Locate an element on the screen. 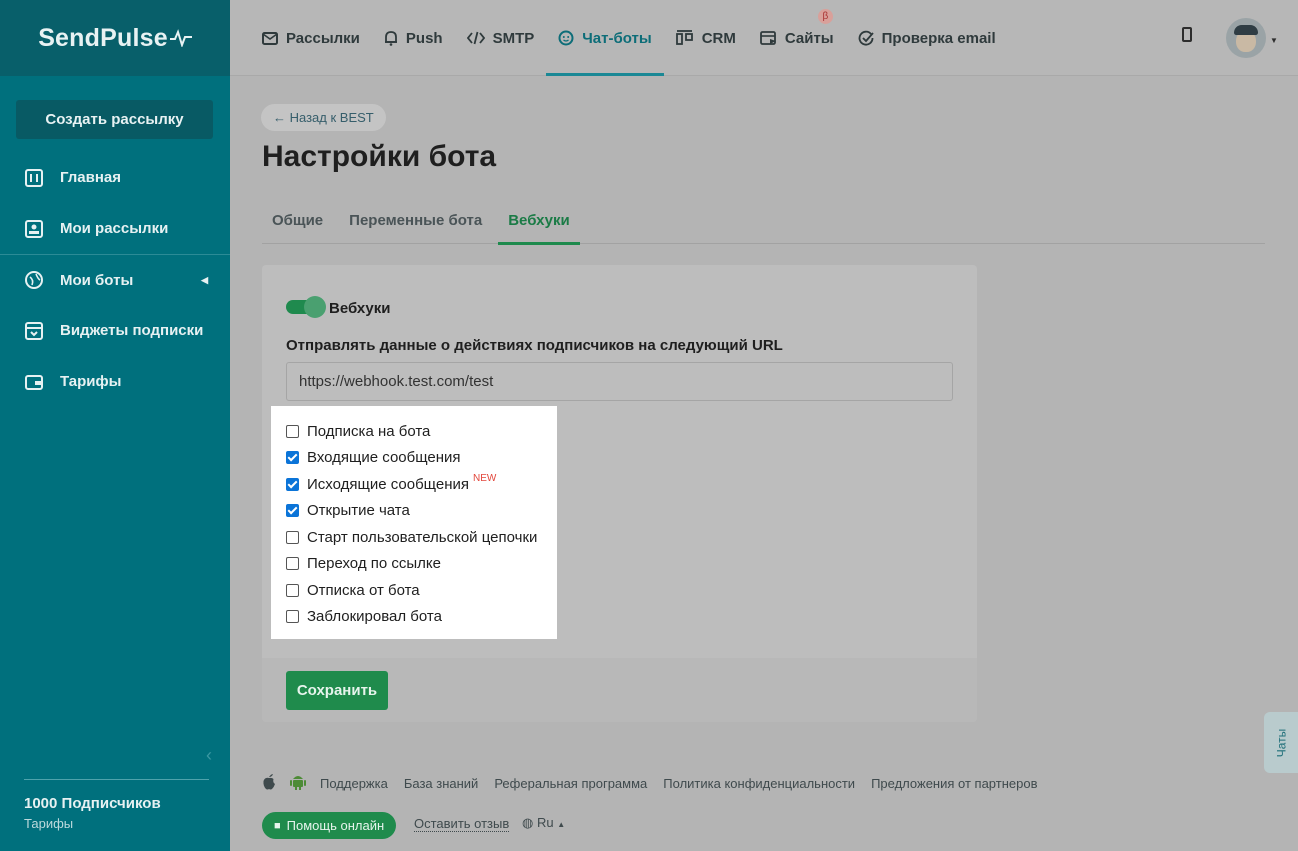 Image resolution: width=1298 pixels, height=851 pixels. language-label: Ru is located at coordinates (545, 822).